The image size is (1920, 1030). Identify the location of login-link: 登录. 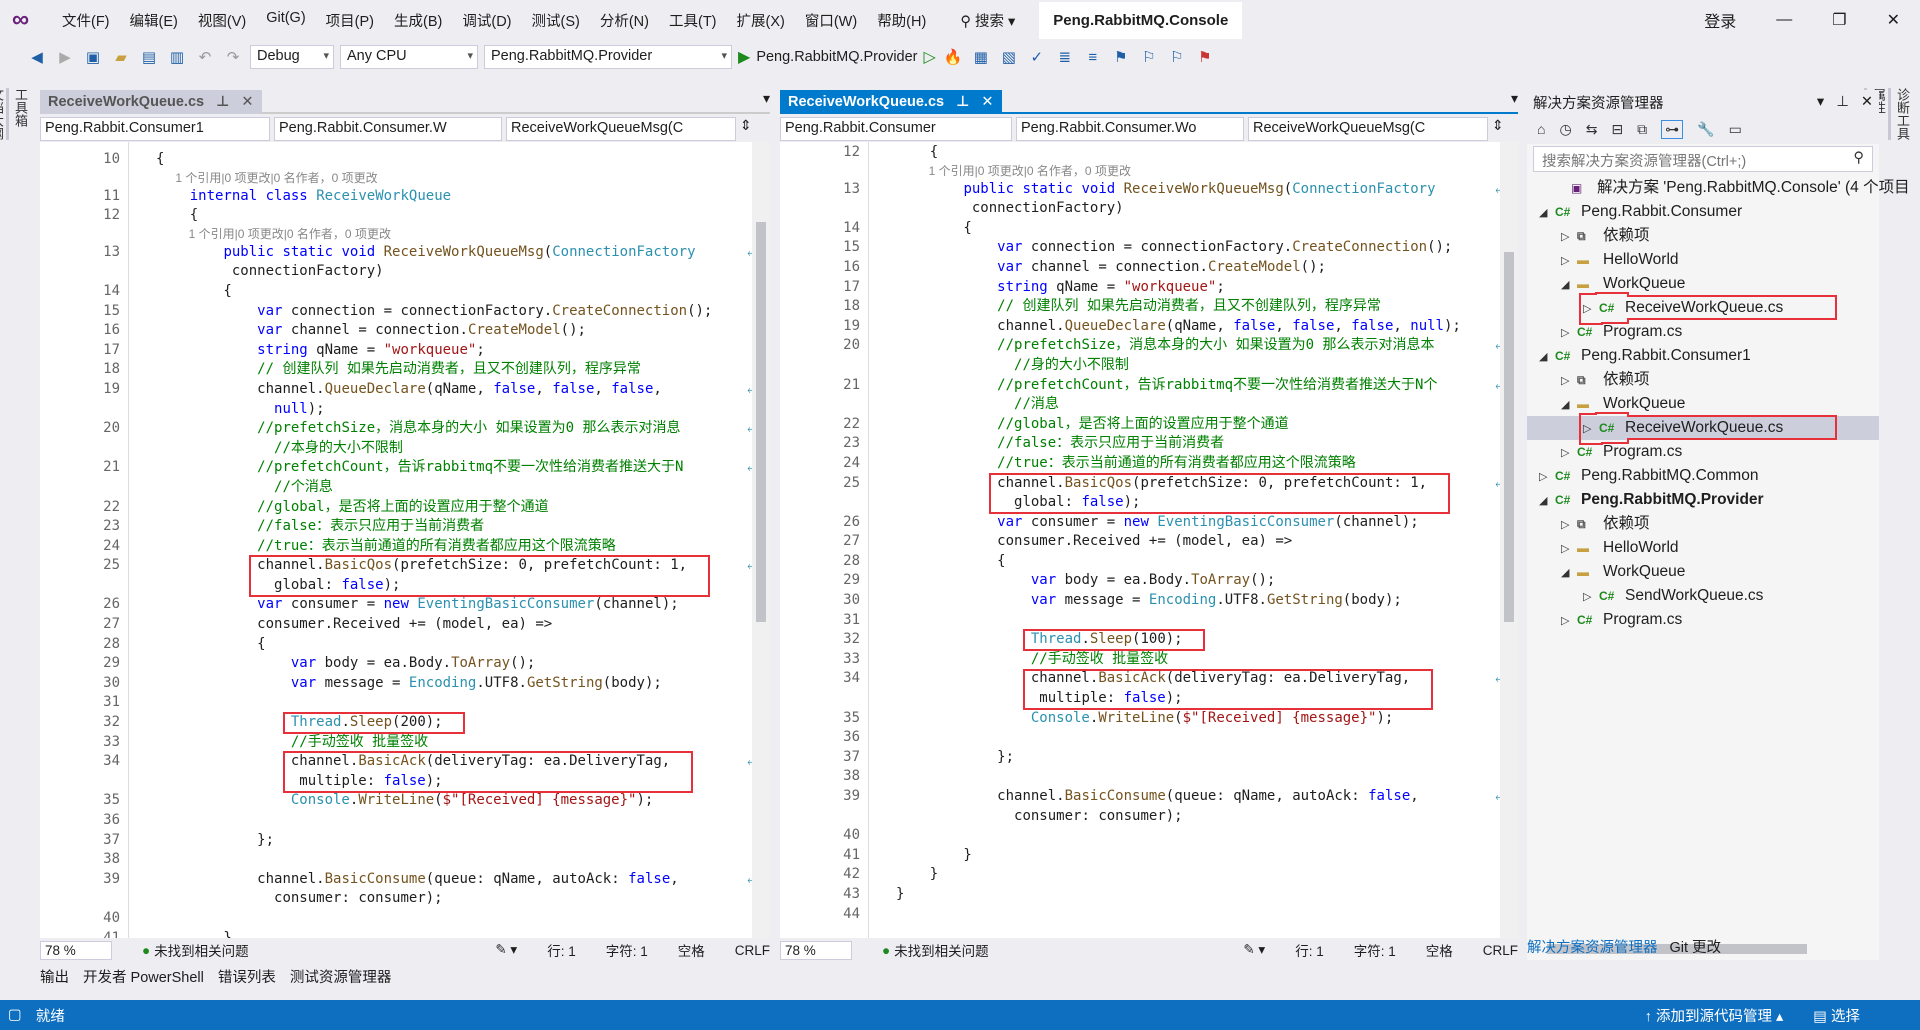
(1720, 20).